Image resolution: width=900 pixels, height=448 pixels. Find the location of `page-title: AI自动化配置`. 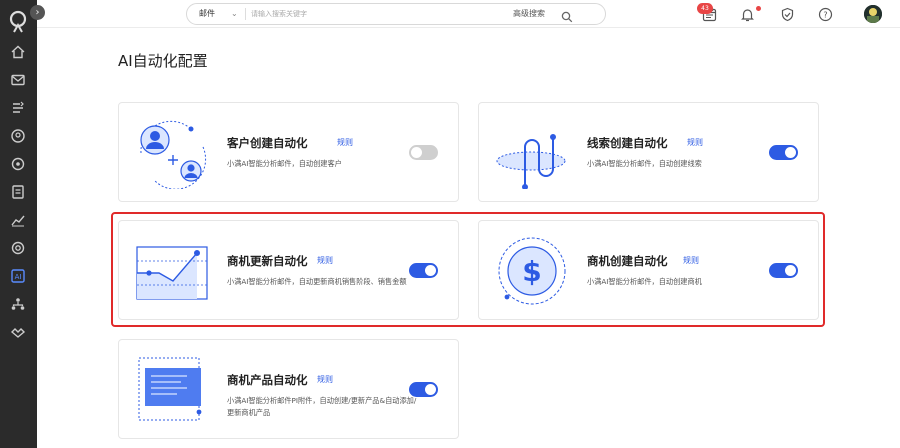

page-title: AI自动化配置 is located at coordinates (163, 61).